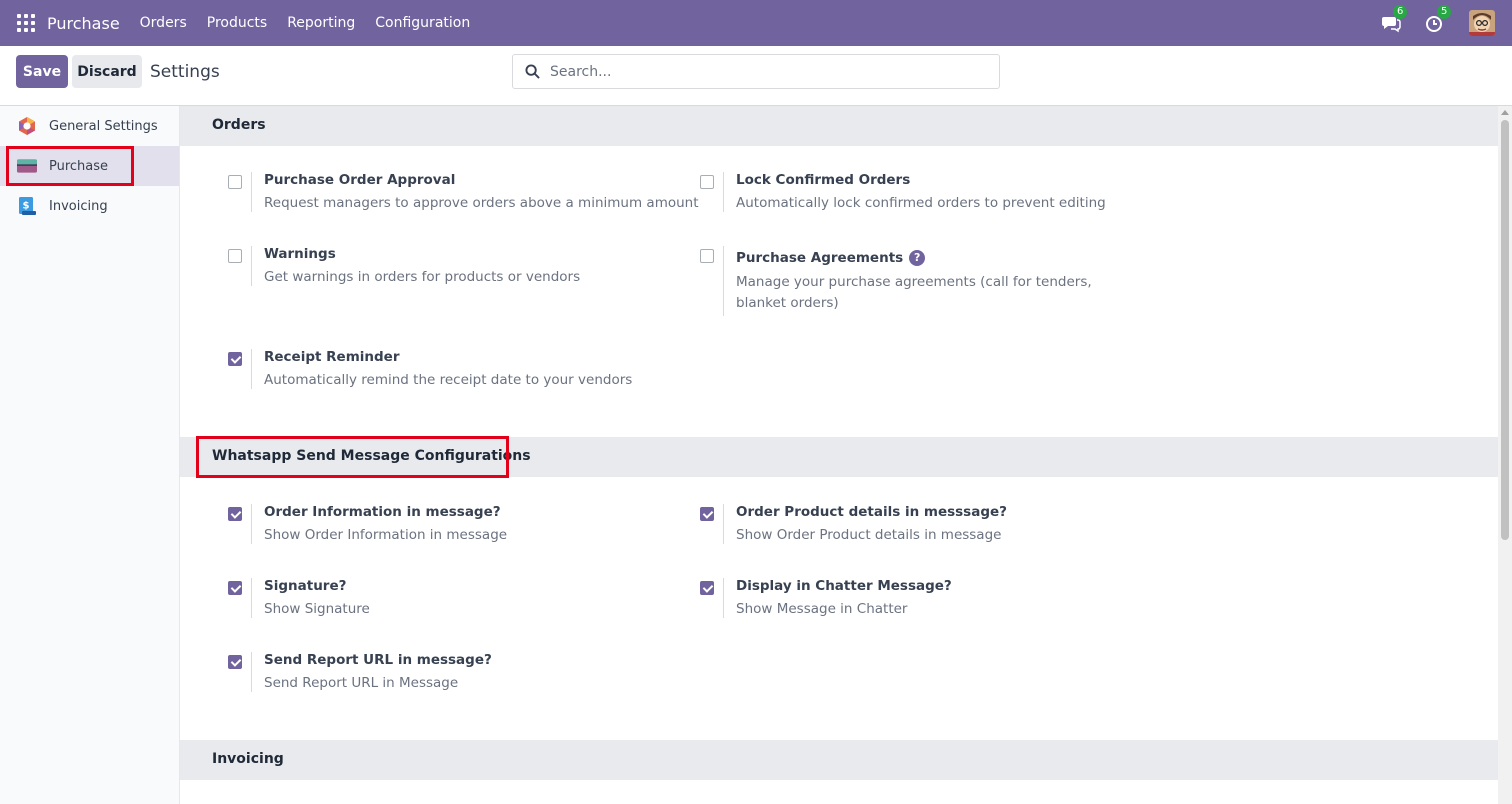 The image size is (1512, 804). Describe the element at coordinates (382, 512) in the screenshot. I see `setting-title: Order Information in message?` at that location.